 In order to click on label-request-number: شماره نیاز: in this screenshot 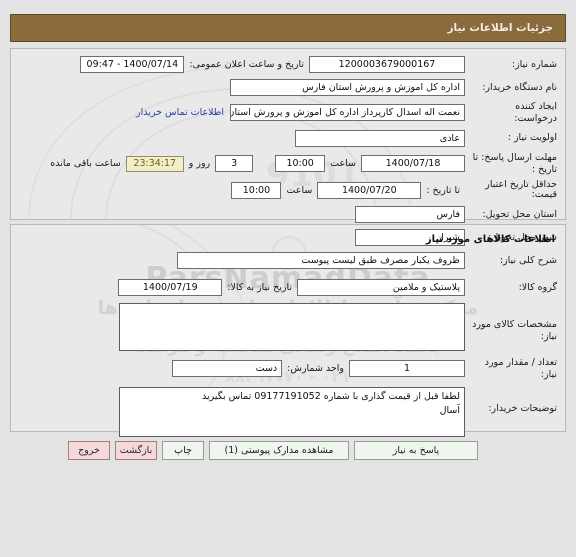, I will do `click(534, 64)`.